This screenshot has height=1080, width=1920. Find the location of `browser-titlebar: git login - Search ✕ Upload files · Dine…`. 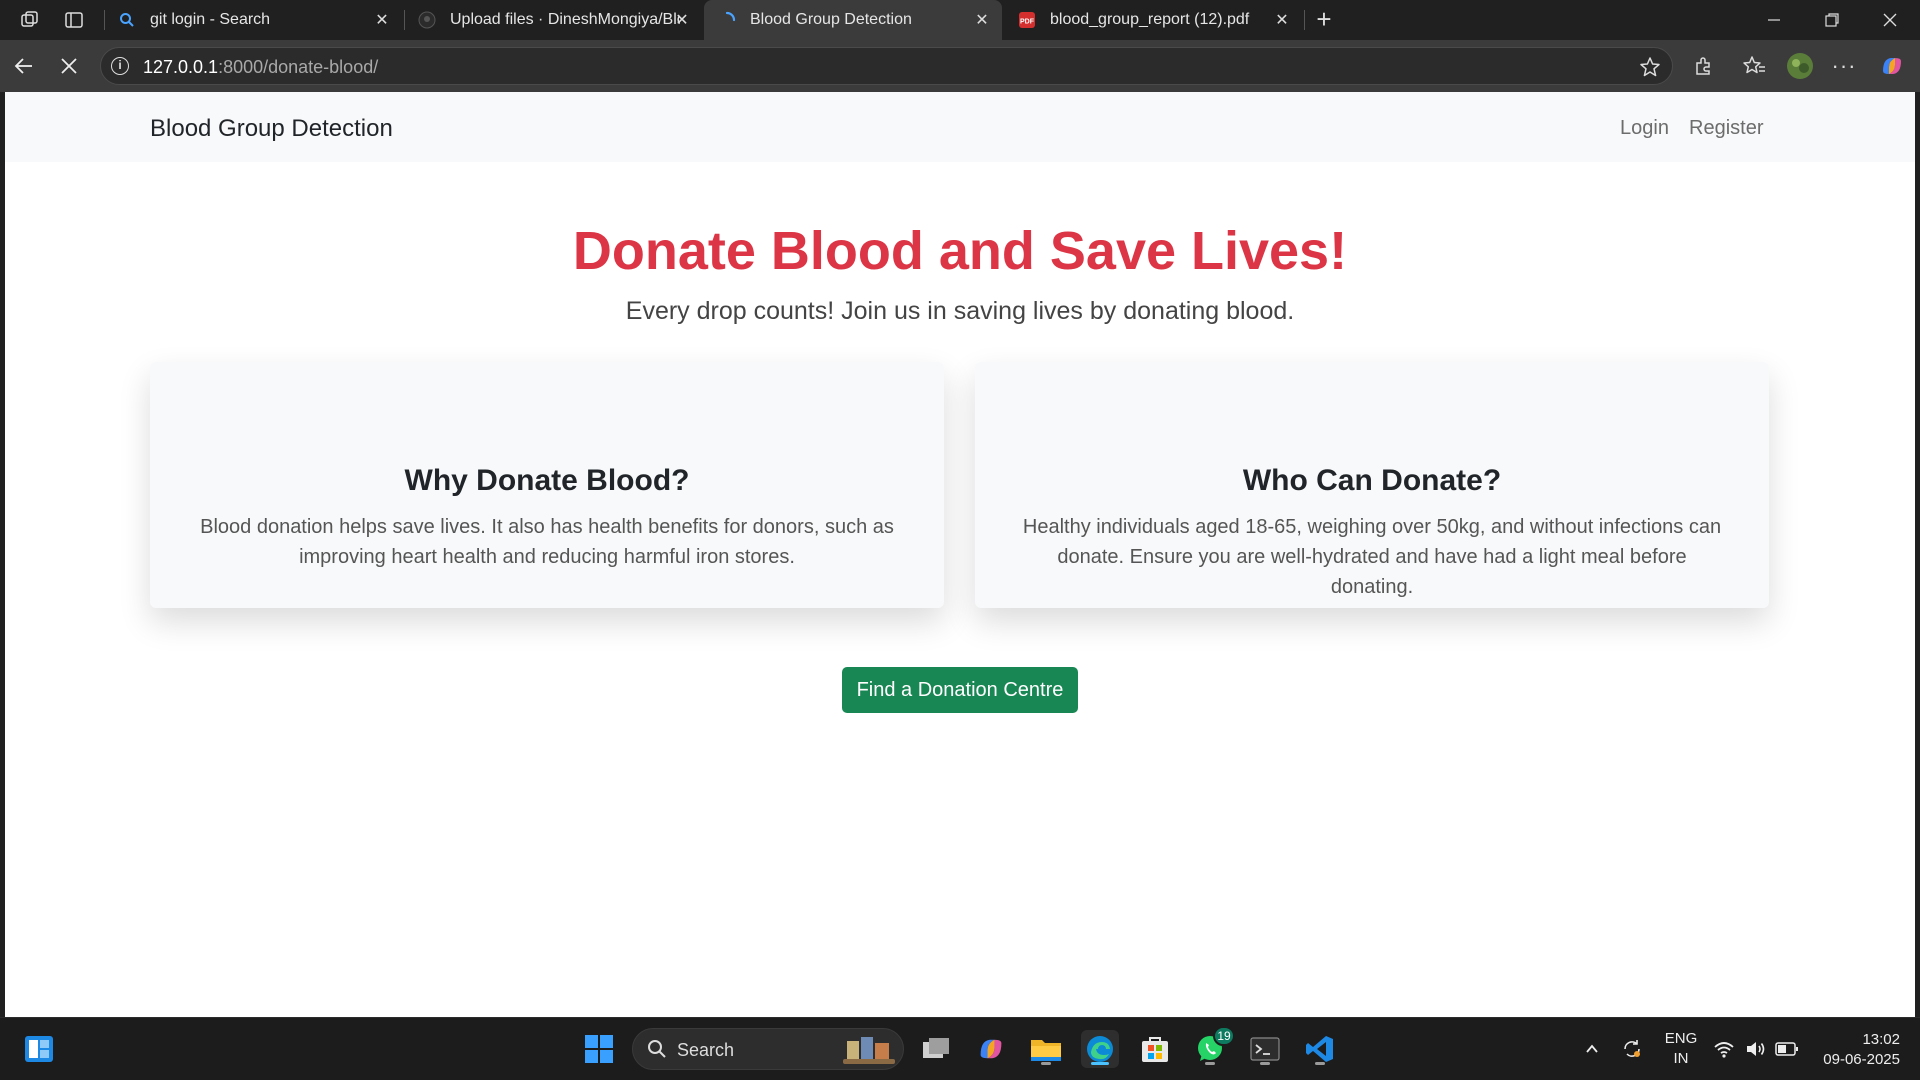

browser-titlebar: git login - Search ✕ Upload files · Dine… is located at coordinates (960, 20).